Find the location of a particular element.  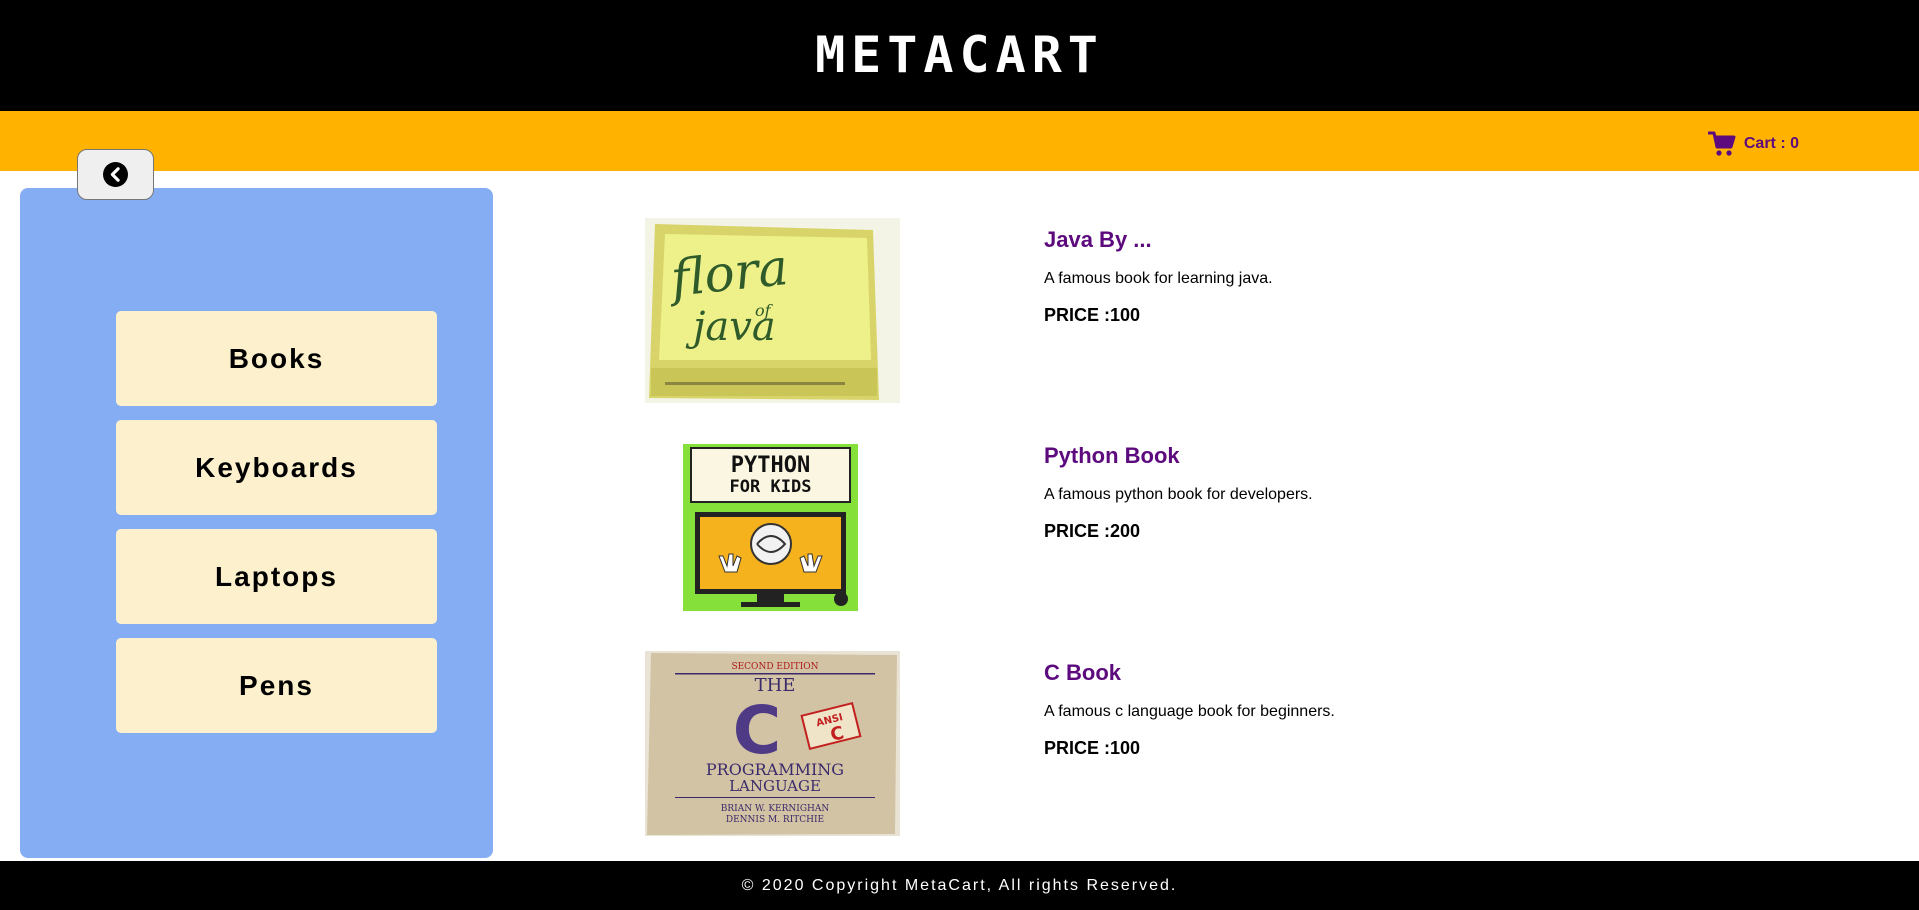

product-description-java: A famous book for learning java. is located at coordinates (1158, 278).